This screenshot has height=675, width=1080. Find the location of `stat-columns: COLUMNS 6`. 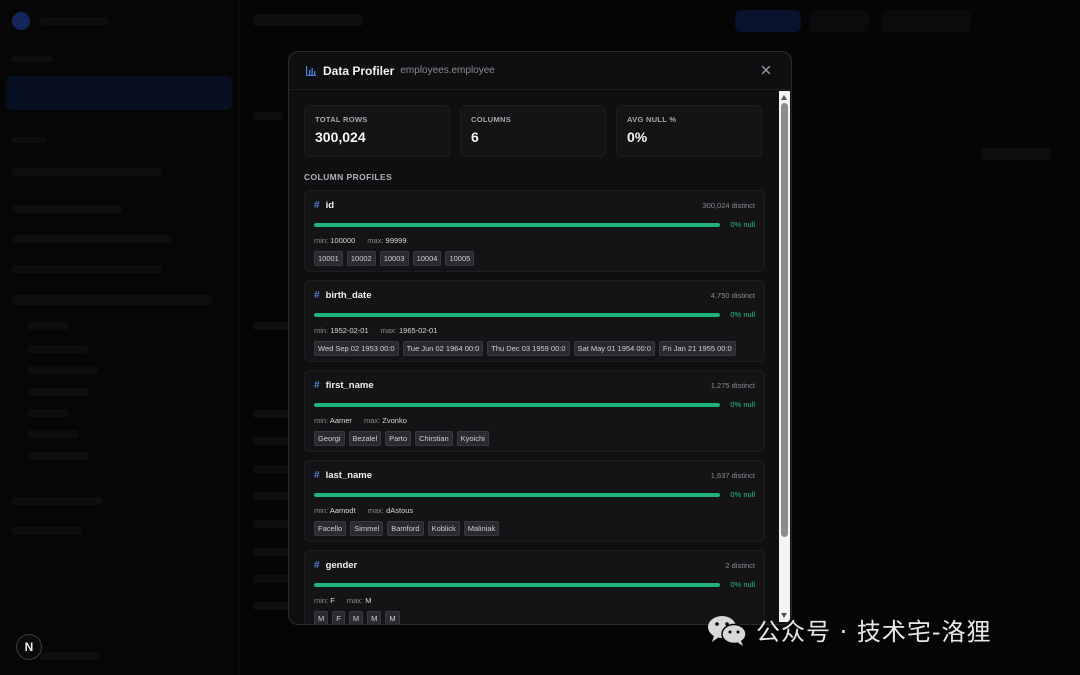

stat-columns: COLUMNS 6 is located at coordinates (533, 131).